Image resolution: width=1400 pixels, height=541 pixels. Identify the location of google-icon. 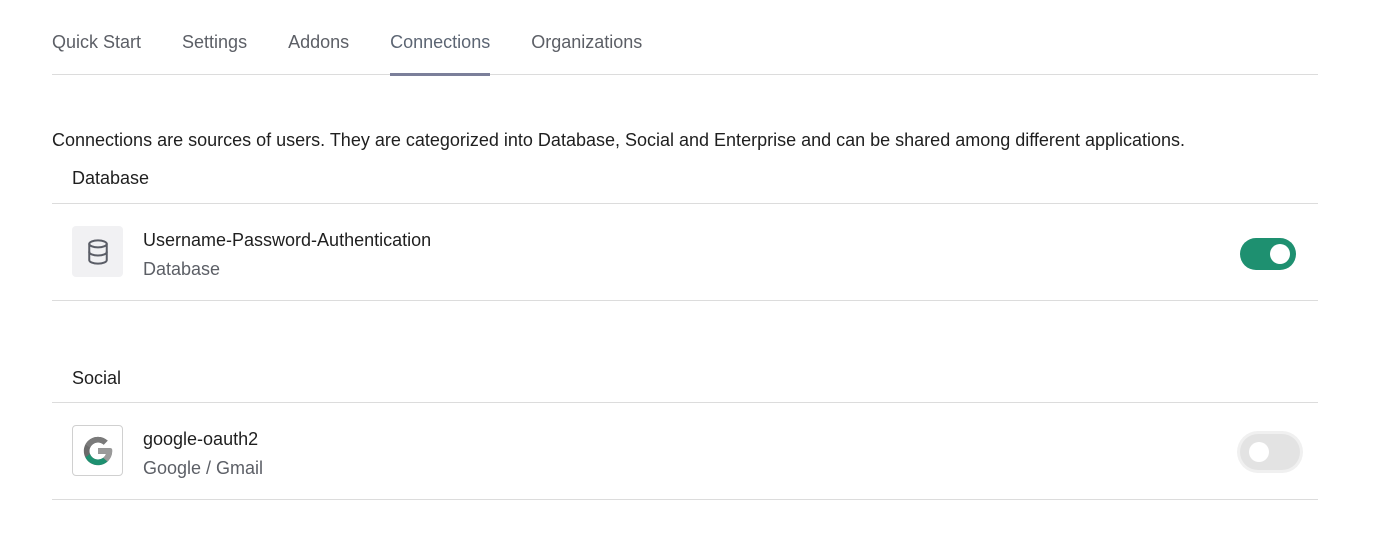
(97, 450).